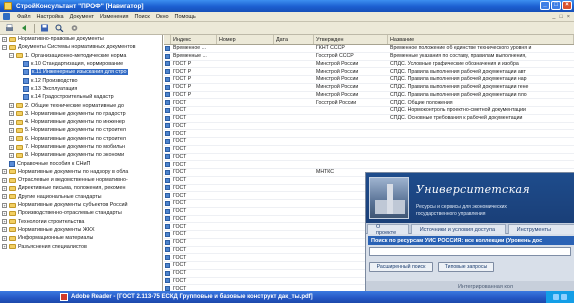 The image size is (574, 303). What do you see at coordinates (81, 230) in the screenshot?
I see `tree-item: + Нормативные документы ЖКХ` at bounding box center [81, 230].